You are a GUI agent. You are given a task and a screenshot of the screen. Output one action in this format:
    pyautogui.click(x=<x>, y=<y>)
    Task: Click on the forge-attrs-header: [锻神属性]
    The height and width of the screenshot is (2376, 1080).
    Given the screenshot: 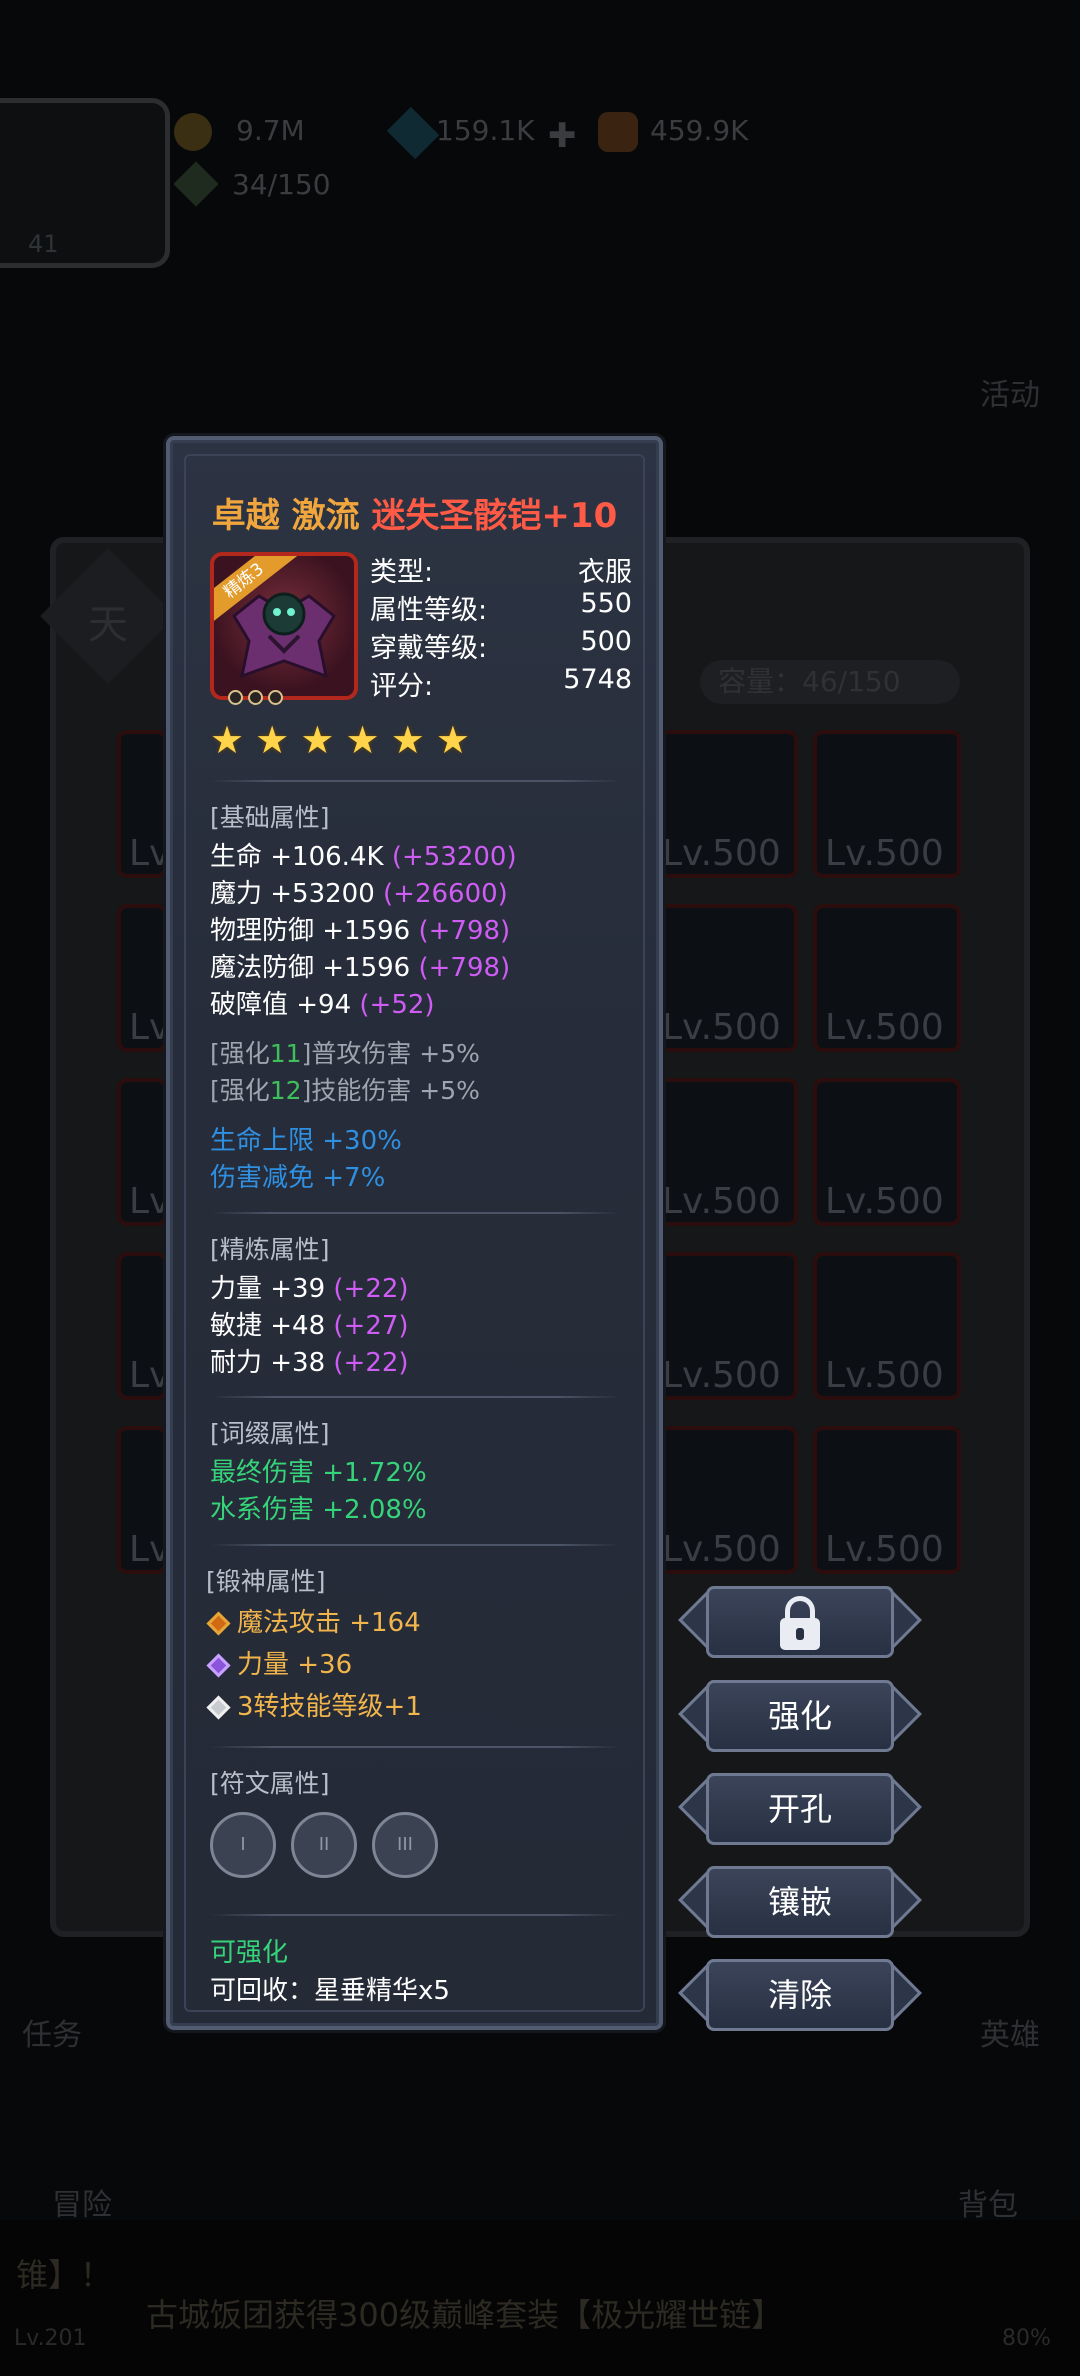 What is the action you would take?
    pyautogui.click(x=266, y=1581)
    